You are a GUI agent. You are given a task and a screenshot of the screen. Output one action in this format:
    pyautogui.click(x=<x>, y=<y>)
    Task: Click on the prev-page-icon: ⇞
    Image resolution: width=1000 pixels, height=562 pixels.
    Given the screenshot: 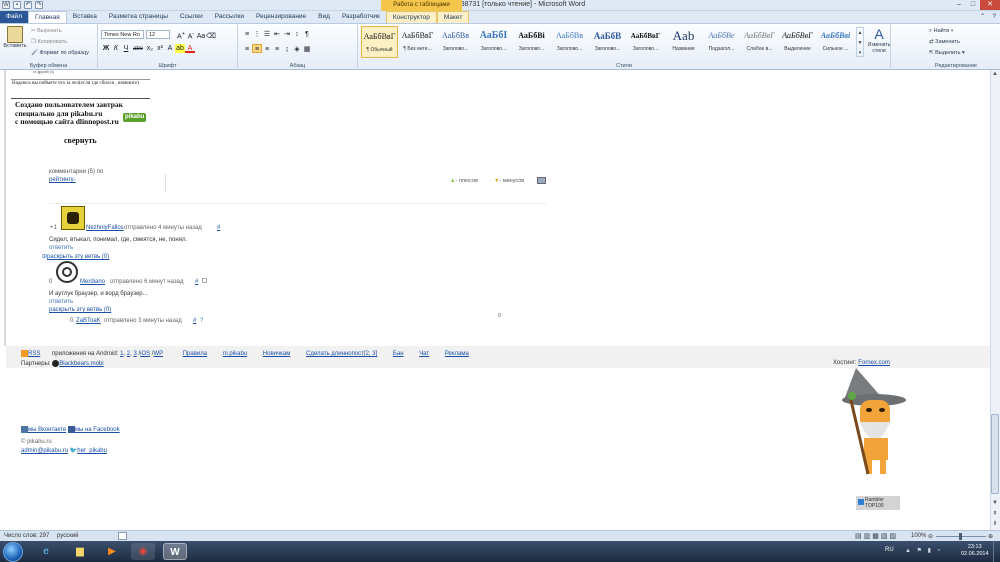 What is the action you would take?
    pyautogui.click(x=995, y=514)
    